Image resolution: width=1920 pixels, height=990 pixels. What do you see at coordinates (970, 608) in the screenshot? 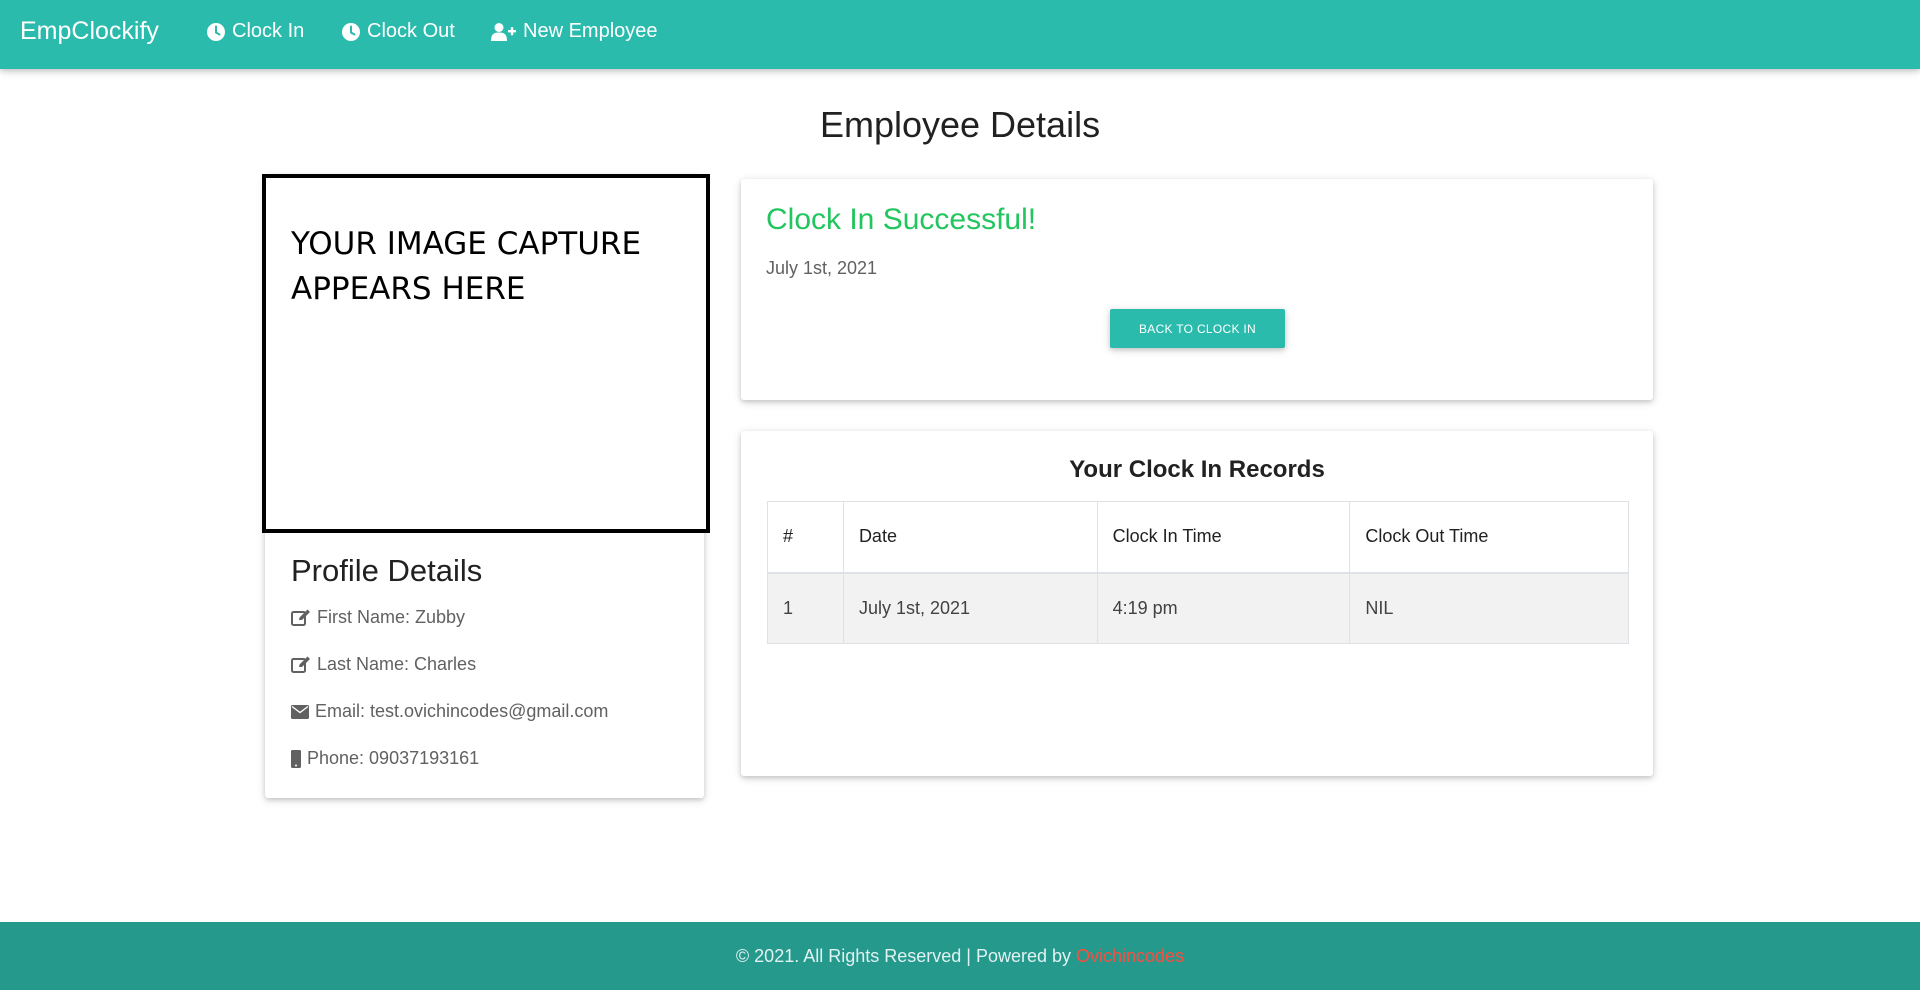
I see `cell-date: July 1st, 2021` at bounding box center [970, 608].